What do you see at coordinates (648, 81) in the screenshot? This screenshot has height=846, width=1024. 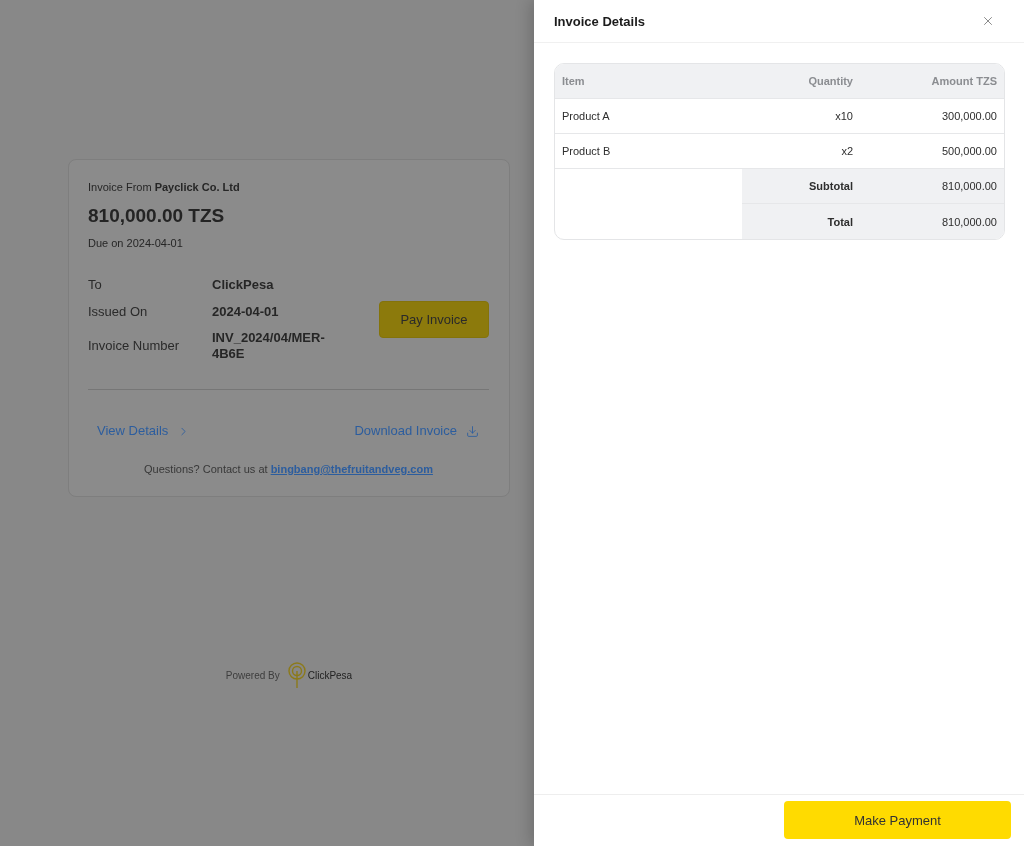 I see `table-header-cell: Item` at bounding box center [648, 81].